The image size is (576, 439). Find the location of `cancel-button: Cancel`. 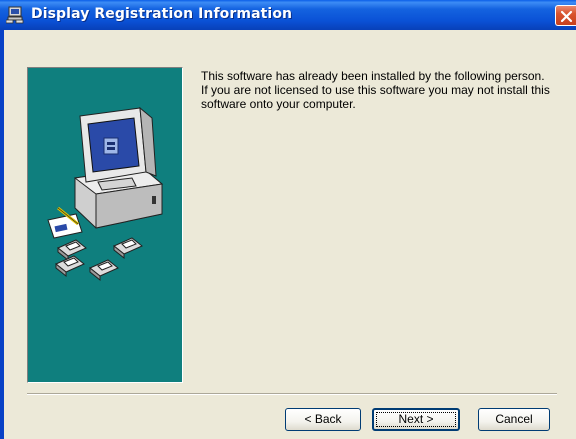

cancel-button: Cancel is located at coordinates (514, 419).